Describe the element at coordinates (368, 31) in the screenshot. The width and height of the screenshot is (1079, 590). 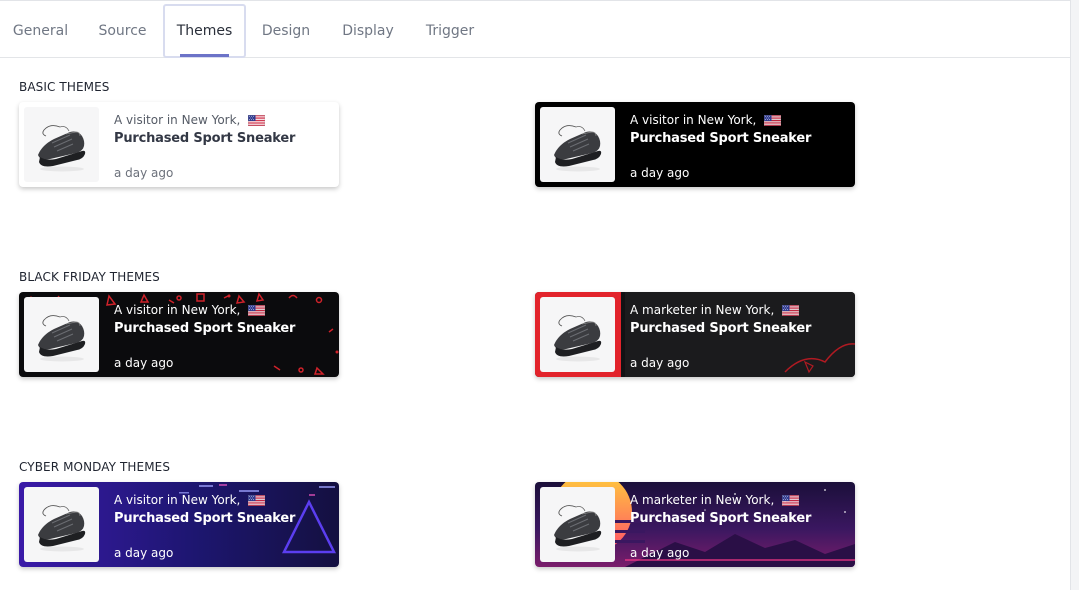
I see `tab-display: Display` at that location.